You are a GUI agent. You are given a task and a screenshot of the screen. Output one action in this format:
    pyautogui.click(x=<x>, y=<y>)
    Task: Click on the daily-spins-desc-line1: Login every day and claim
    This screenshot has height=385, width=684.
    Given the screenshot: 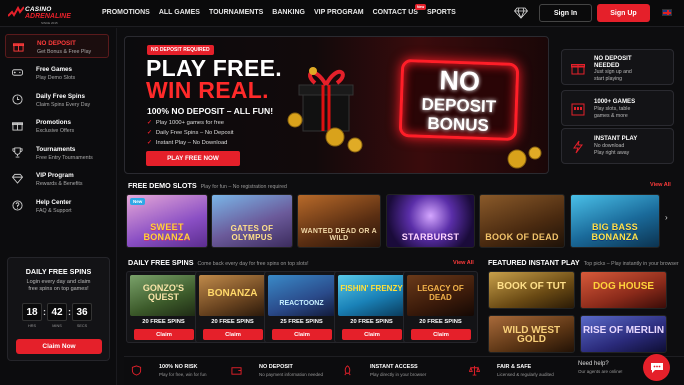 What is the action you would take?
    pyautogui.click(x=58, y=282)
    